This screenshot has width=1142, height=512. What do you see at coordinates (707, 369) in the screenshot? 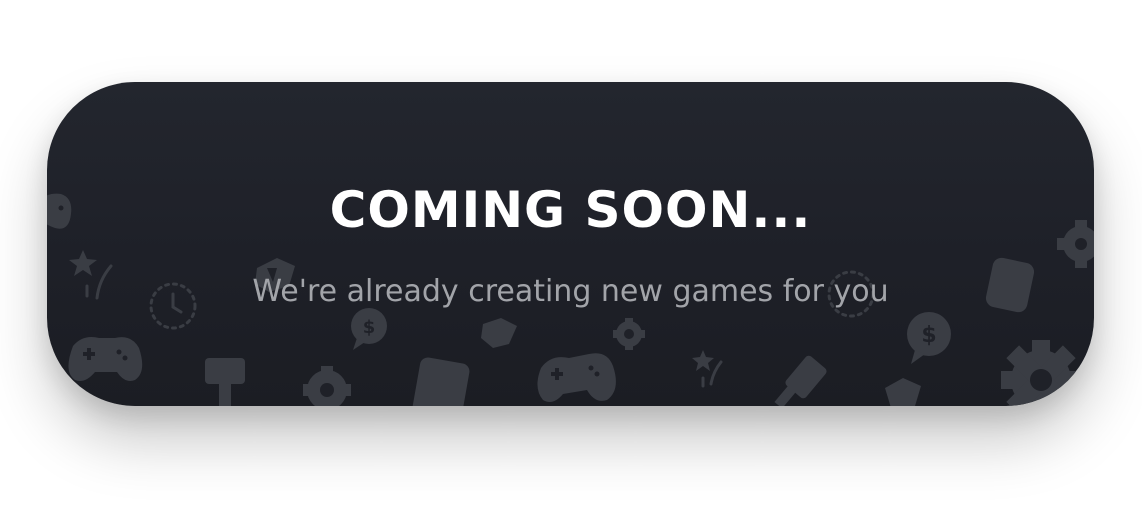
I see `star-sparkle-icon` at bounding box center [707, 369].